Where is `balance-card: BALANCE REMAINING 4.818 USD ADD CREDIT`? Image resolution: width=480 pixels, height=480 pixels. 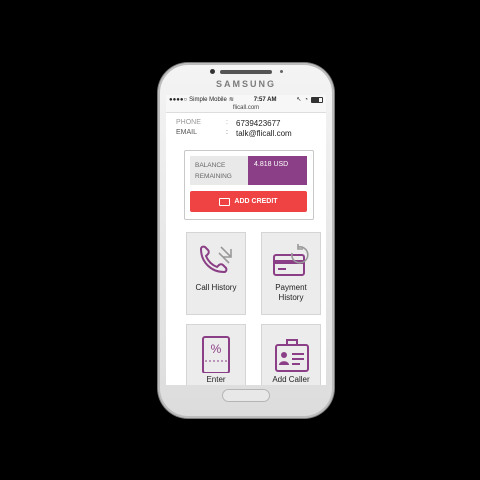
balance-card: BALANCE REMAINING 4.818 USD ADD CREDIT is located at coordinates (249, 185).